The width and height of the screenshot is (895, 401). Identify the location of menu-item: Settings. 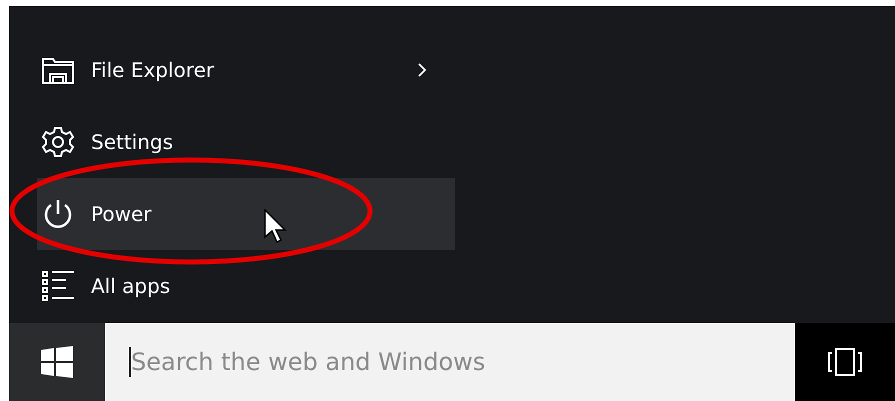
(246, 142).